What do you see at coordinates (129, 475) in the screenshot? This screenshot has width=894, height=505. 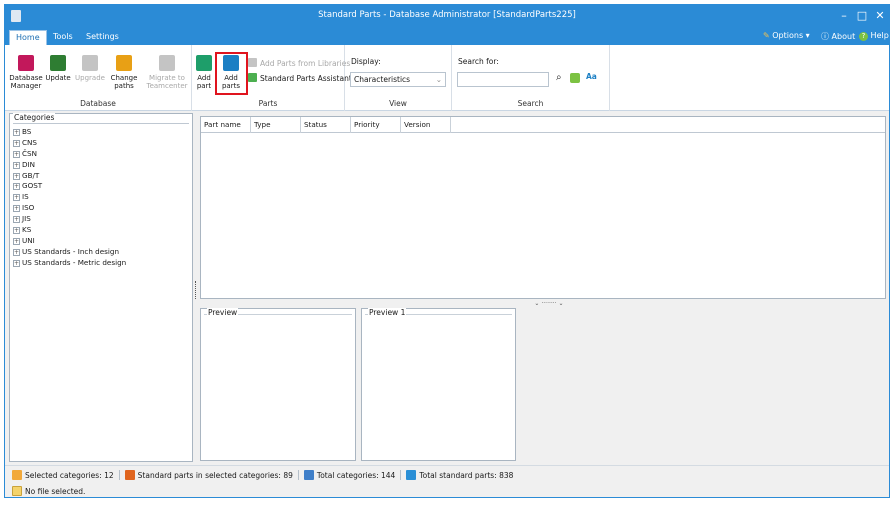 I see `standard-parts-icon` at bounding box center [129, 475].